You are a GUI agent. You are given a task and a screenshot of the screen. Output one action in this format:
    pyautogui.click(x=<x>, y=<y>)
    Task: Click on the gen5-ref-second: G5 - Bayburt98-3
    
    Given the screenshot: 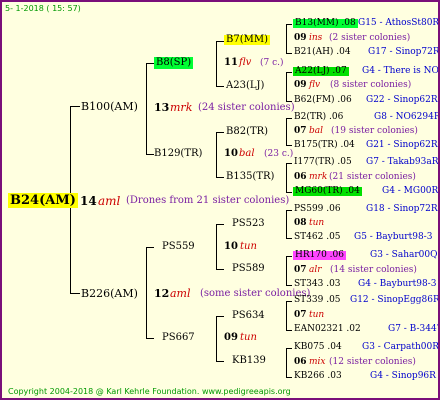 What is the action you would take?
    pyautogui.click(x=393, y=237)
    